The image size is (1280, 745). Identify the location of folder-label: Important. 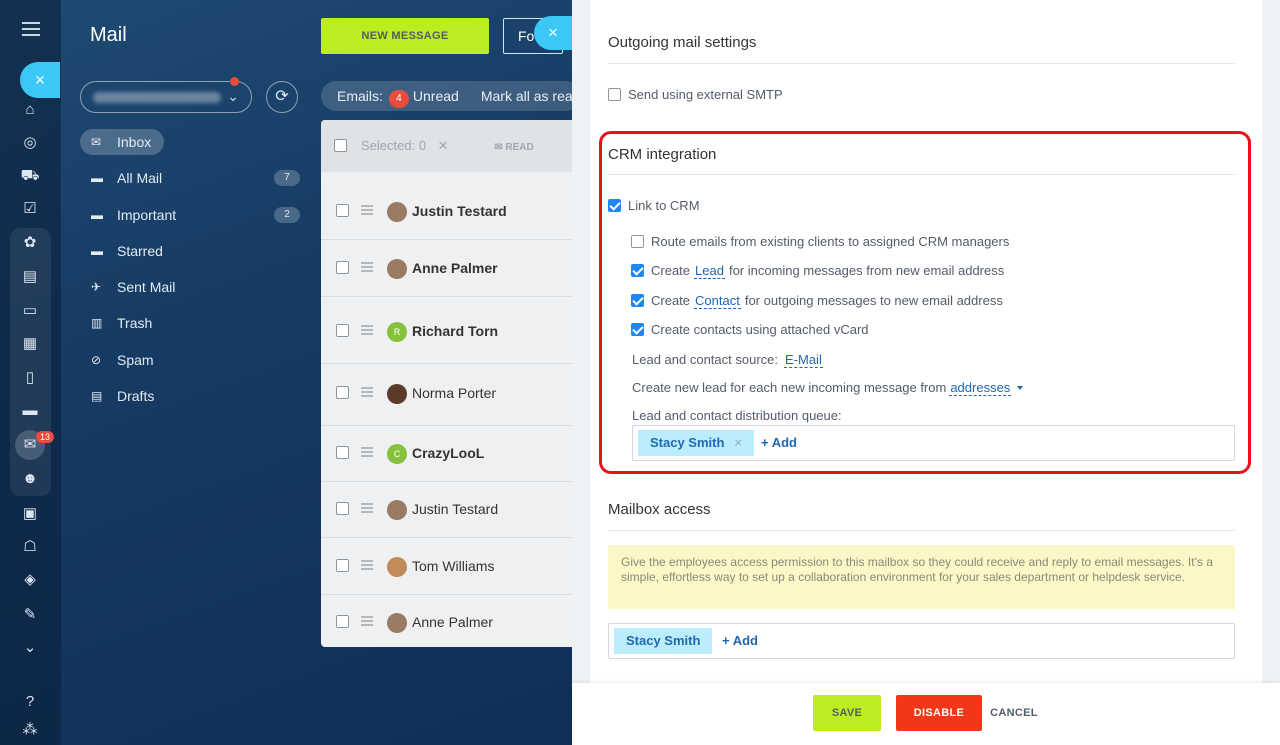
(147, 214).